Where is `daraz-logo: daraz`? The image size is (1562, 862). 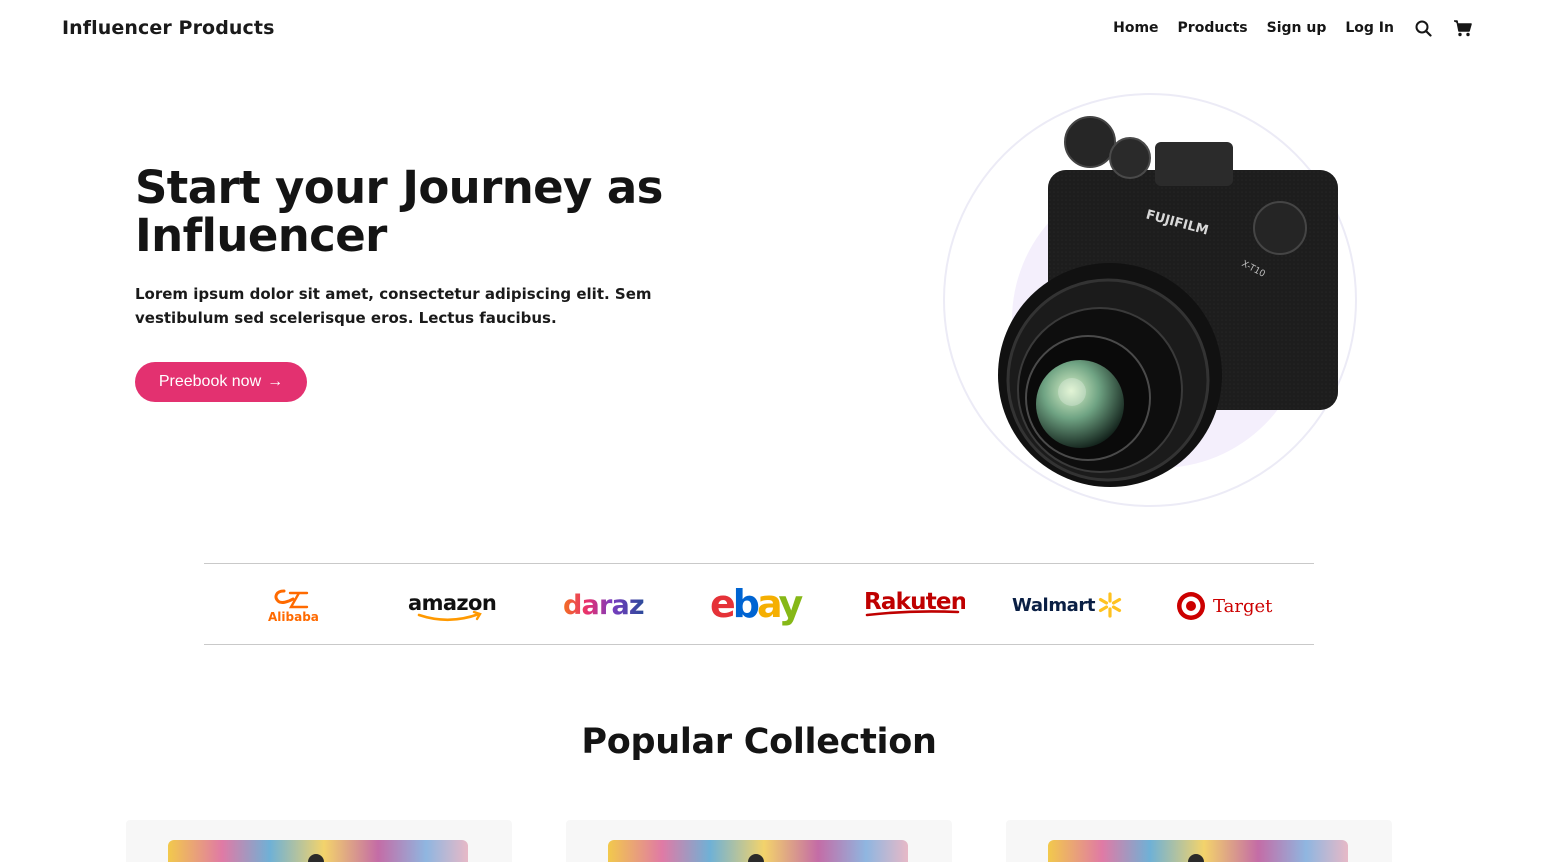 daraz-logo: daraz is located at coordinates (605, 605).